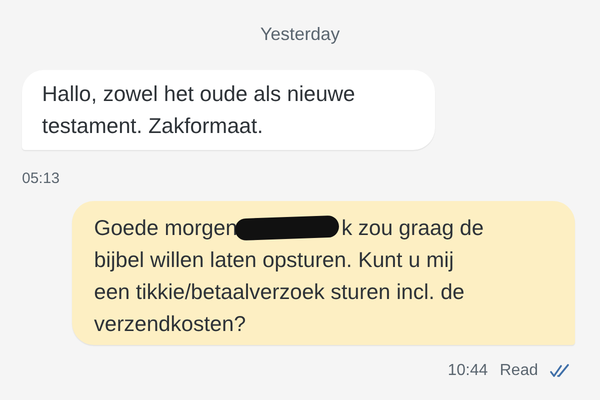 The width and height of the screenshot is (600, 400). I want to click on message-text: bijbel willen laten opsturen. Kunt u mij een tikkie/betaalverzoek sturen incl. de verzendkosten?, so click(280, 292).